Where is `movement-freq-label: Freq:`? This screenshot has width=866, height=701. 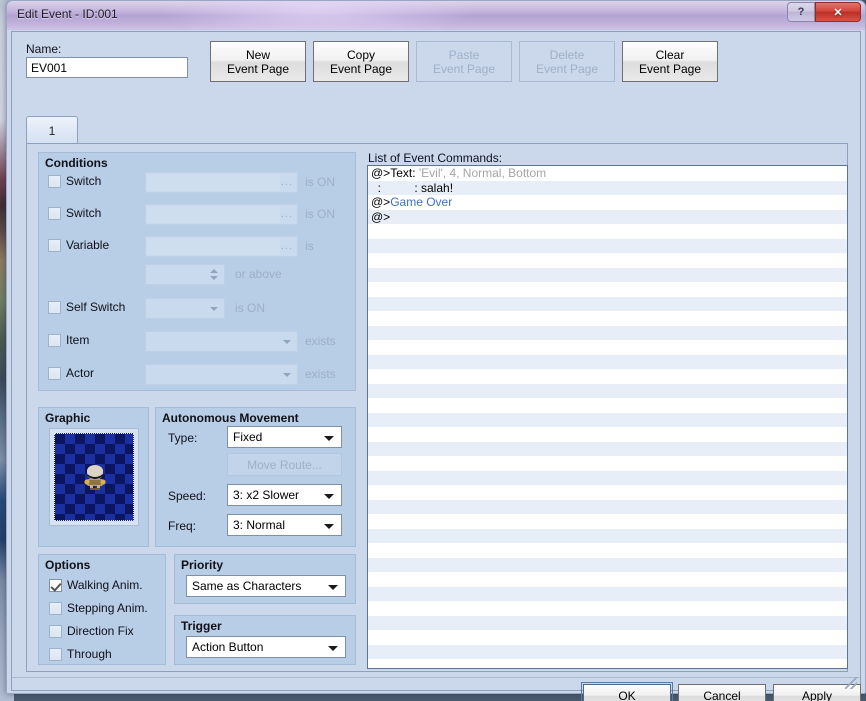
movement-freq-label: Freq: is located at coordinates (182, 526).